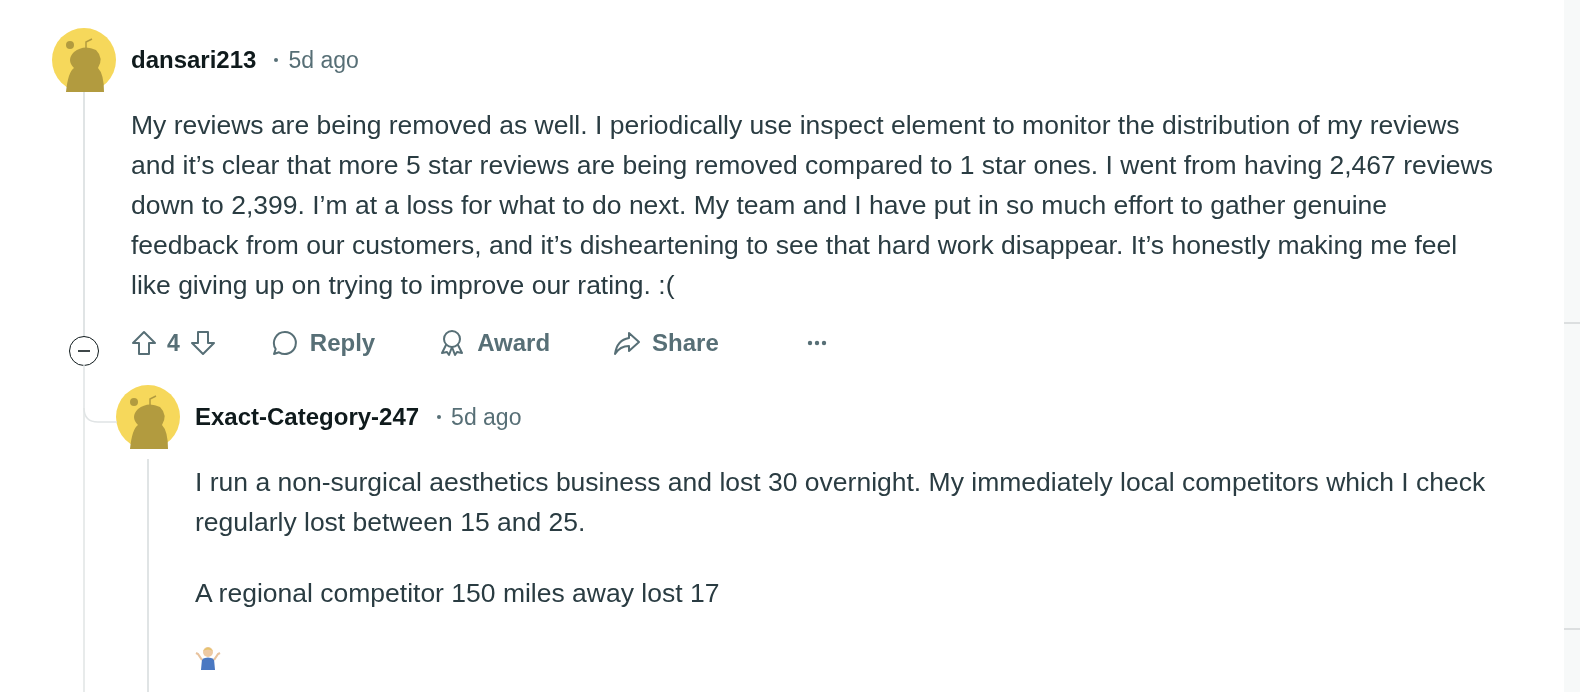  I want to click on vote-count: 4, so click(173, 343).